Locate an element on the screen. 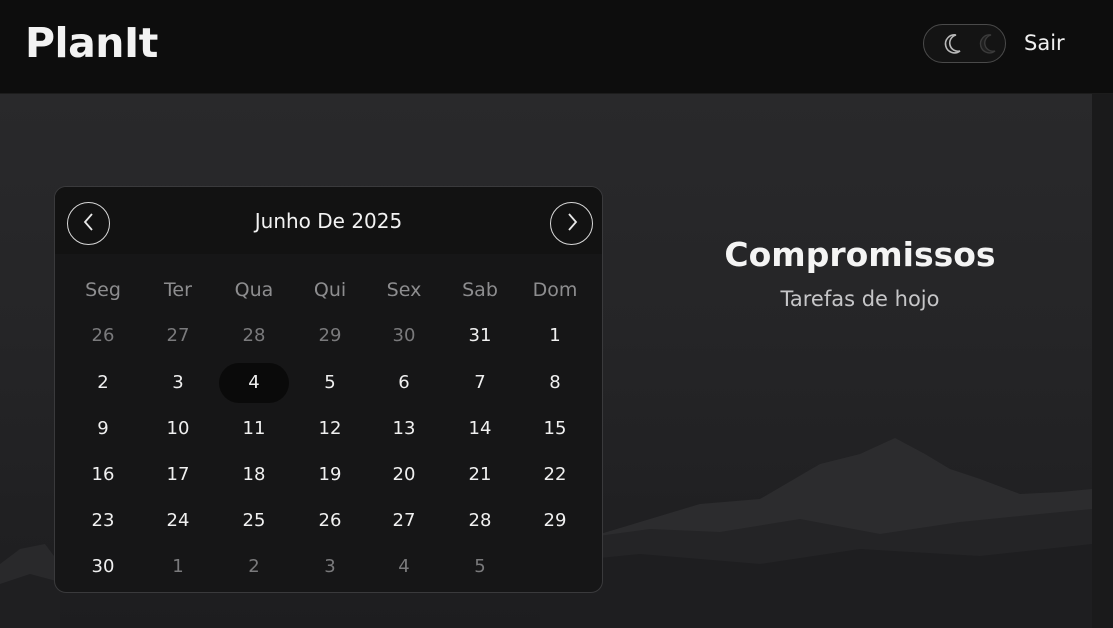 This screenshot has height=628, width=1113. calendar-day: 6 is located at coordinates (404, 383).